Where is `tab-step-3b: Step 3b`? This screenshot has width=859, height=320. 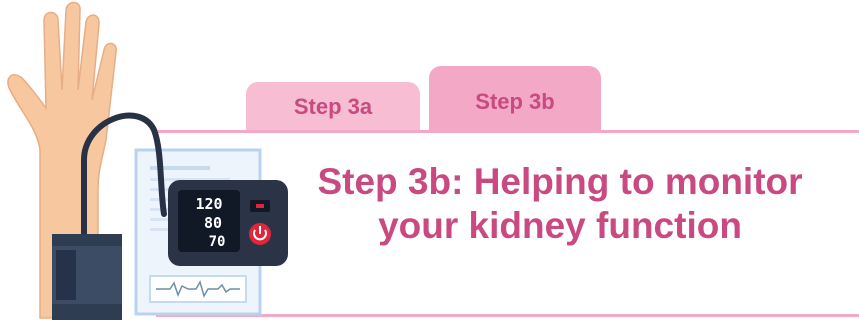
tab-step-3b: Step 3b is located at coordinates (515, 99).